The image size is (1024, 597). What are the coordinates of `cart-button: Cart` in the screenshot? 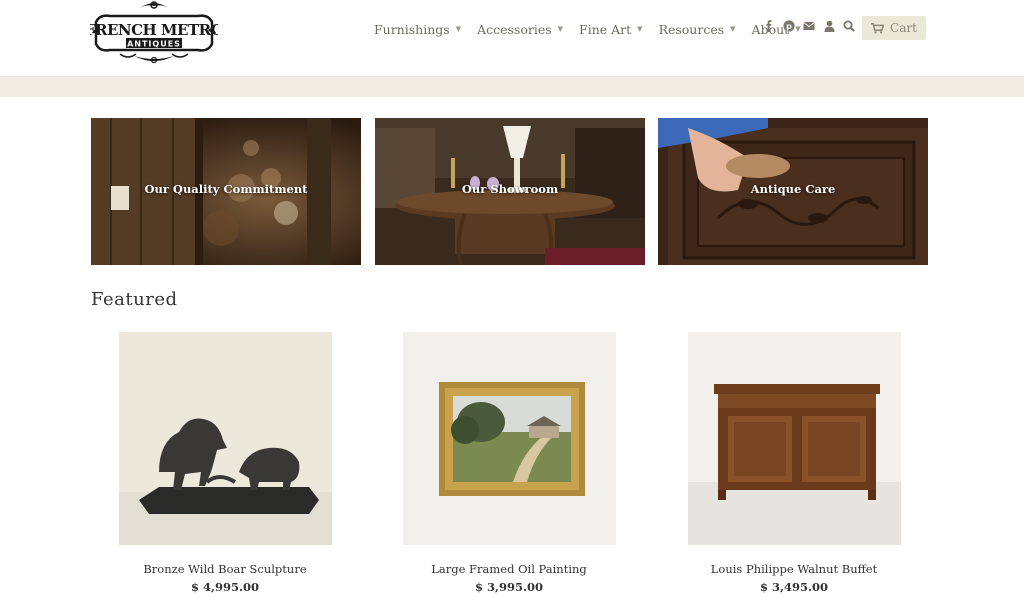 It's located at (894, 28).